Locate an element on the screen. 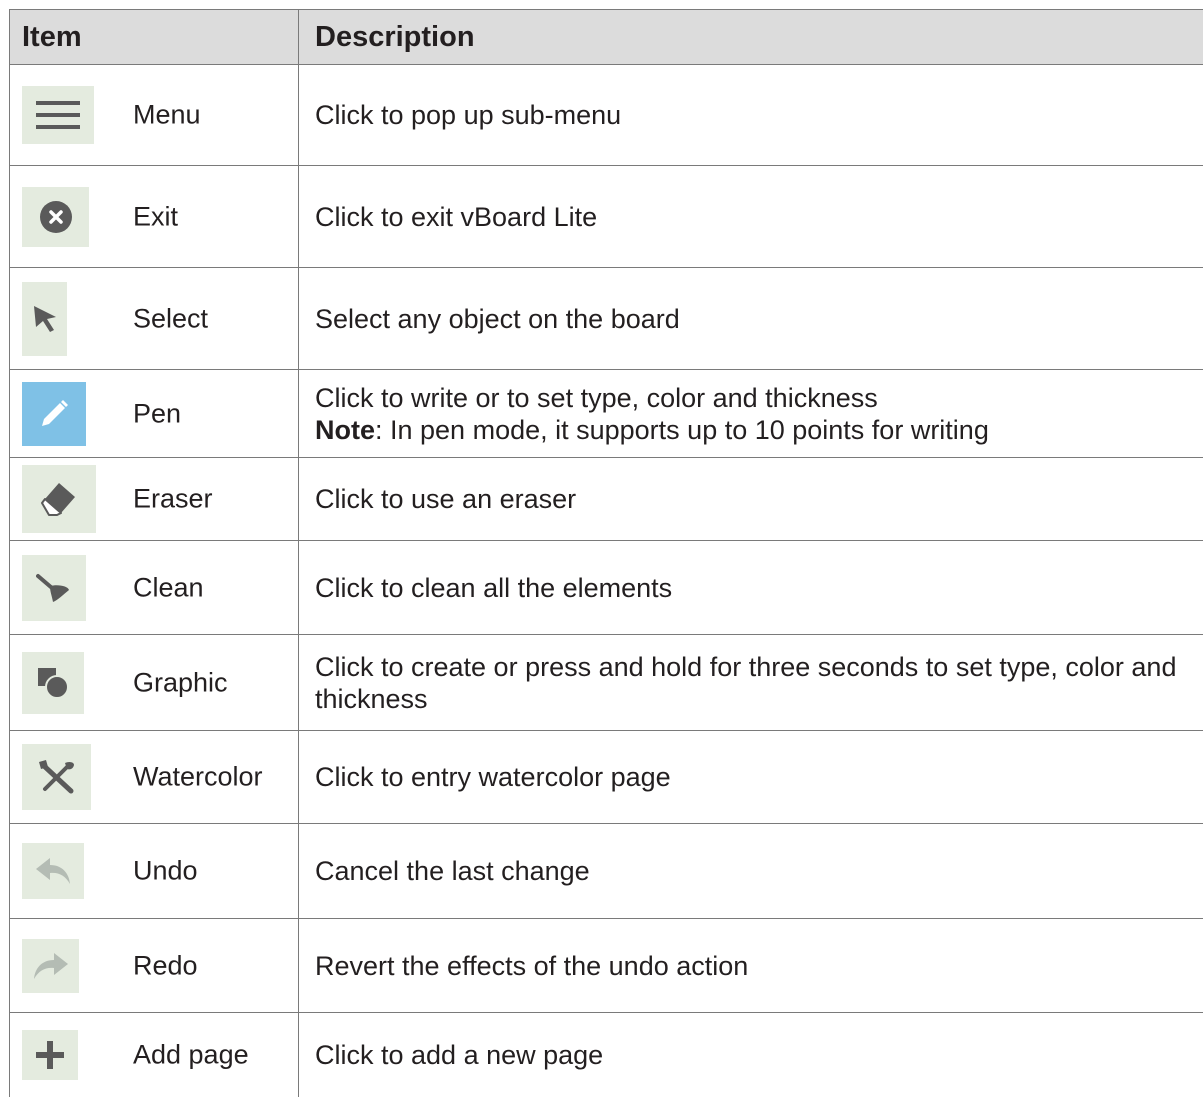  item-label: Graphic is located at coordinates (180, 682).